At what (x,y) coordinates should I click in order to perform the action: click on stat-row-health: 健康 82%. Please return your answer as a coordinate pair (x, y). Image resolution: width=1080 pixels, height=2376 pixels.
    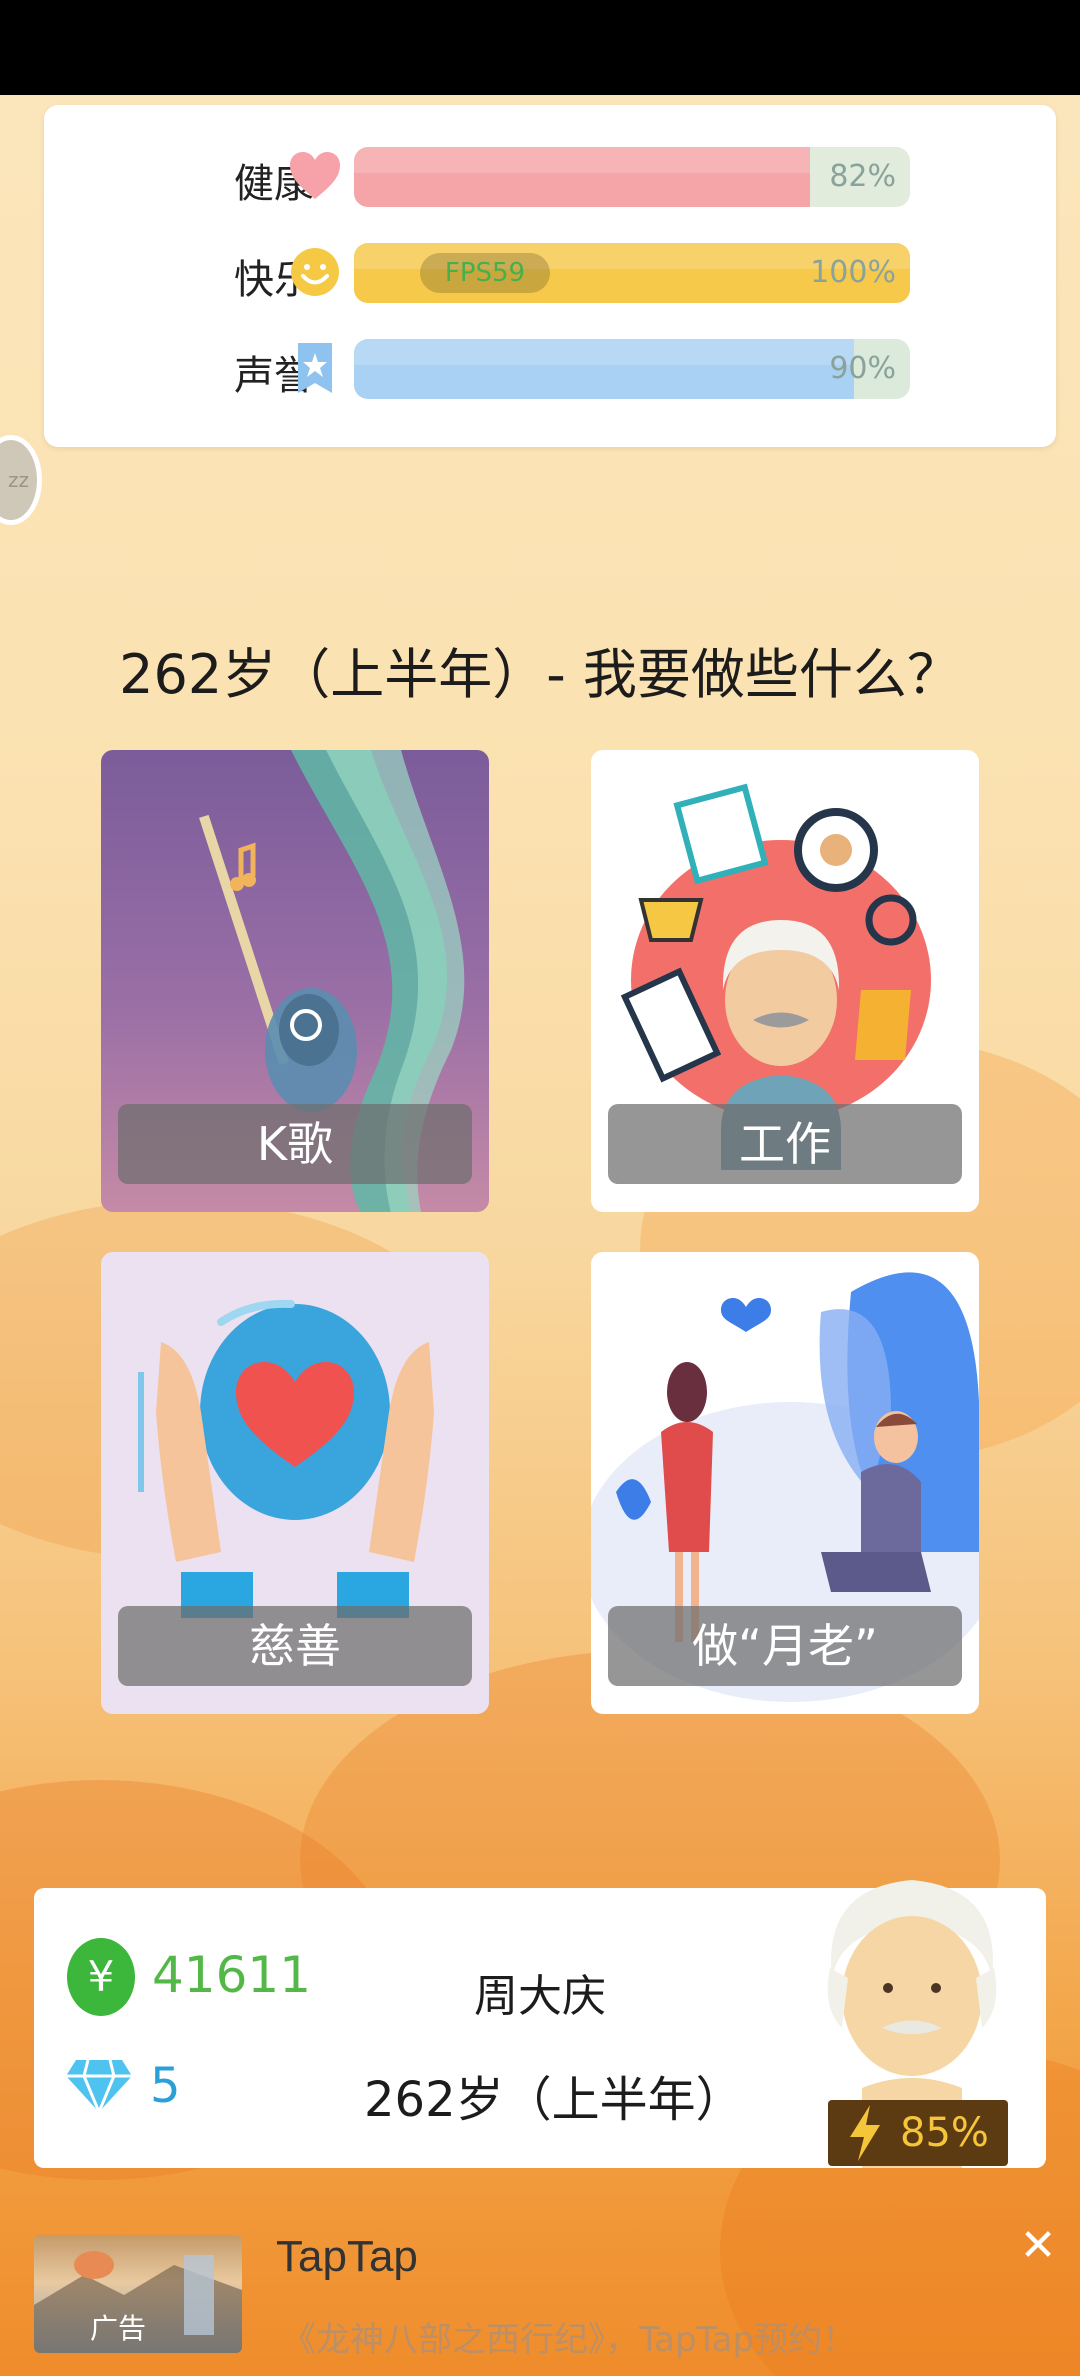
    Looking at the image, I should click on (550, 176).